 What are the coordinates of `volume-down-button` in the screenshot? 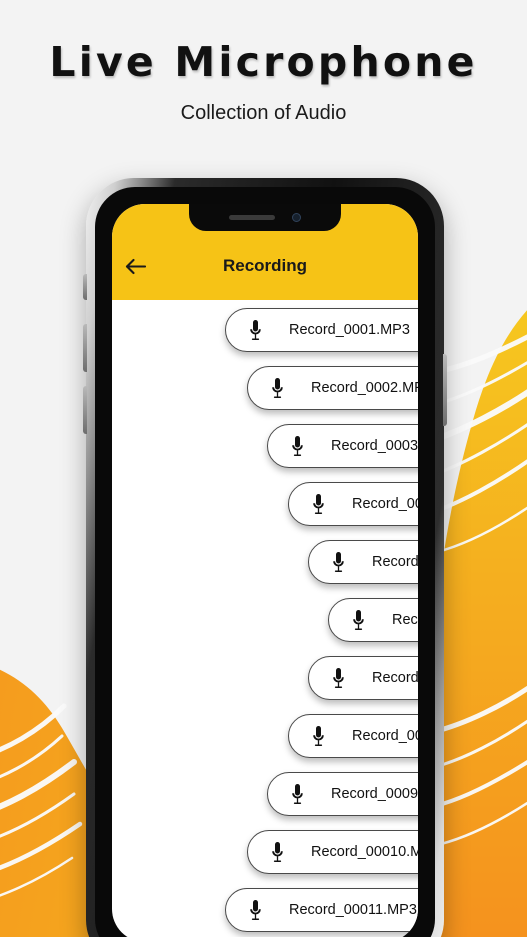 It's located at (85, 410).